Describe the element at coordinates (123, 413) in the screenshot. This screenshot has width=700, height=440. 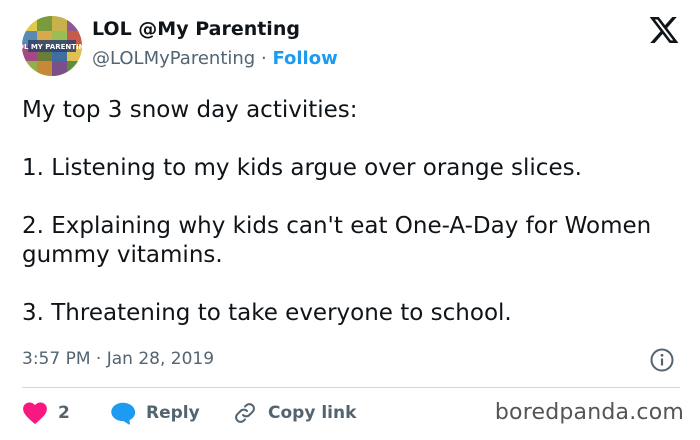
I see `speech-bubble-icon` at that location.